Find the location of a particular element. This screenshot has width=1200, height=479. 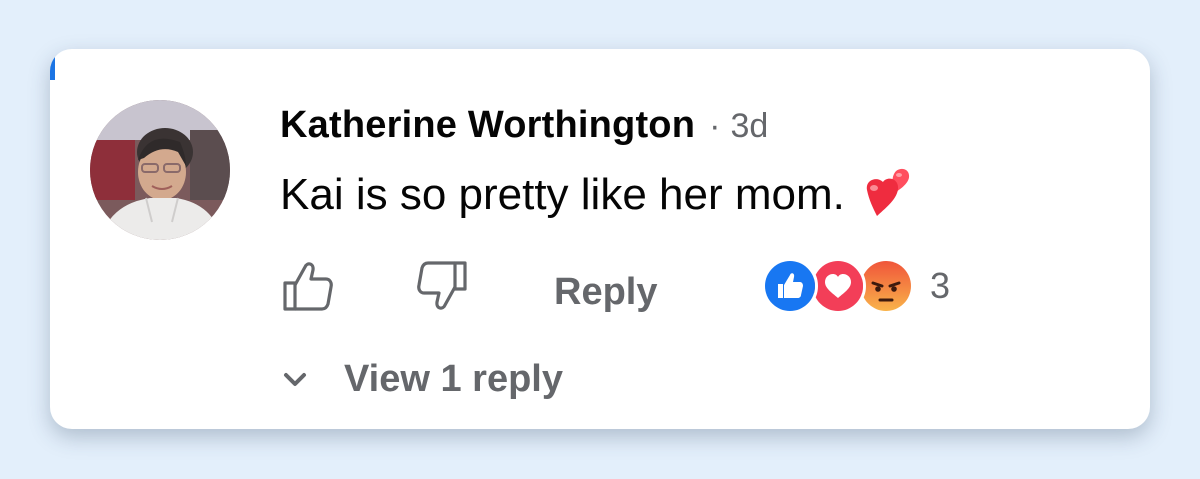

like-reaction-icon is located at coordinates (790, 286).